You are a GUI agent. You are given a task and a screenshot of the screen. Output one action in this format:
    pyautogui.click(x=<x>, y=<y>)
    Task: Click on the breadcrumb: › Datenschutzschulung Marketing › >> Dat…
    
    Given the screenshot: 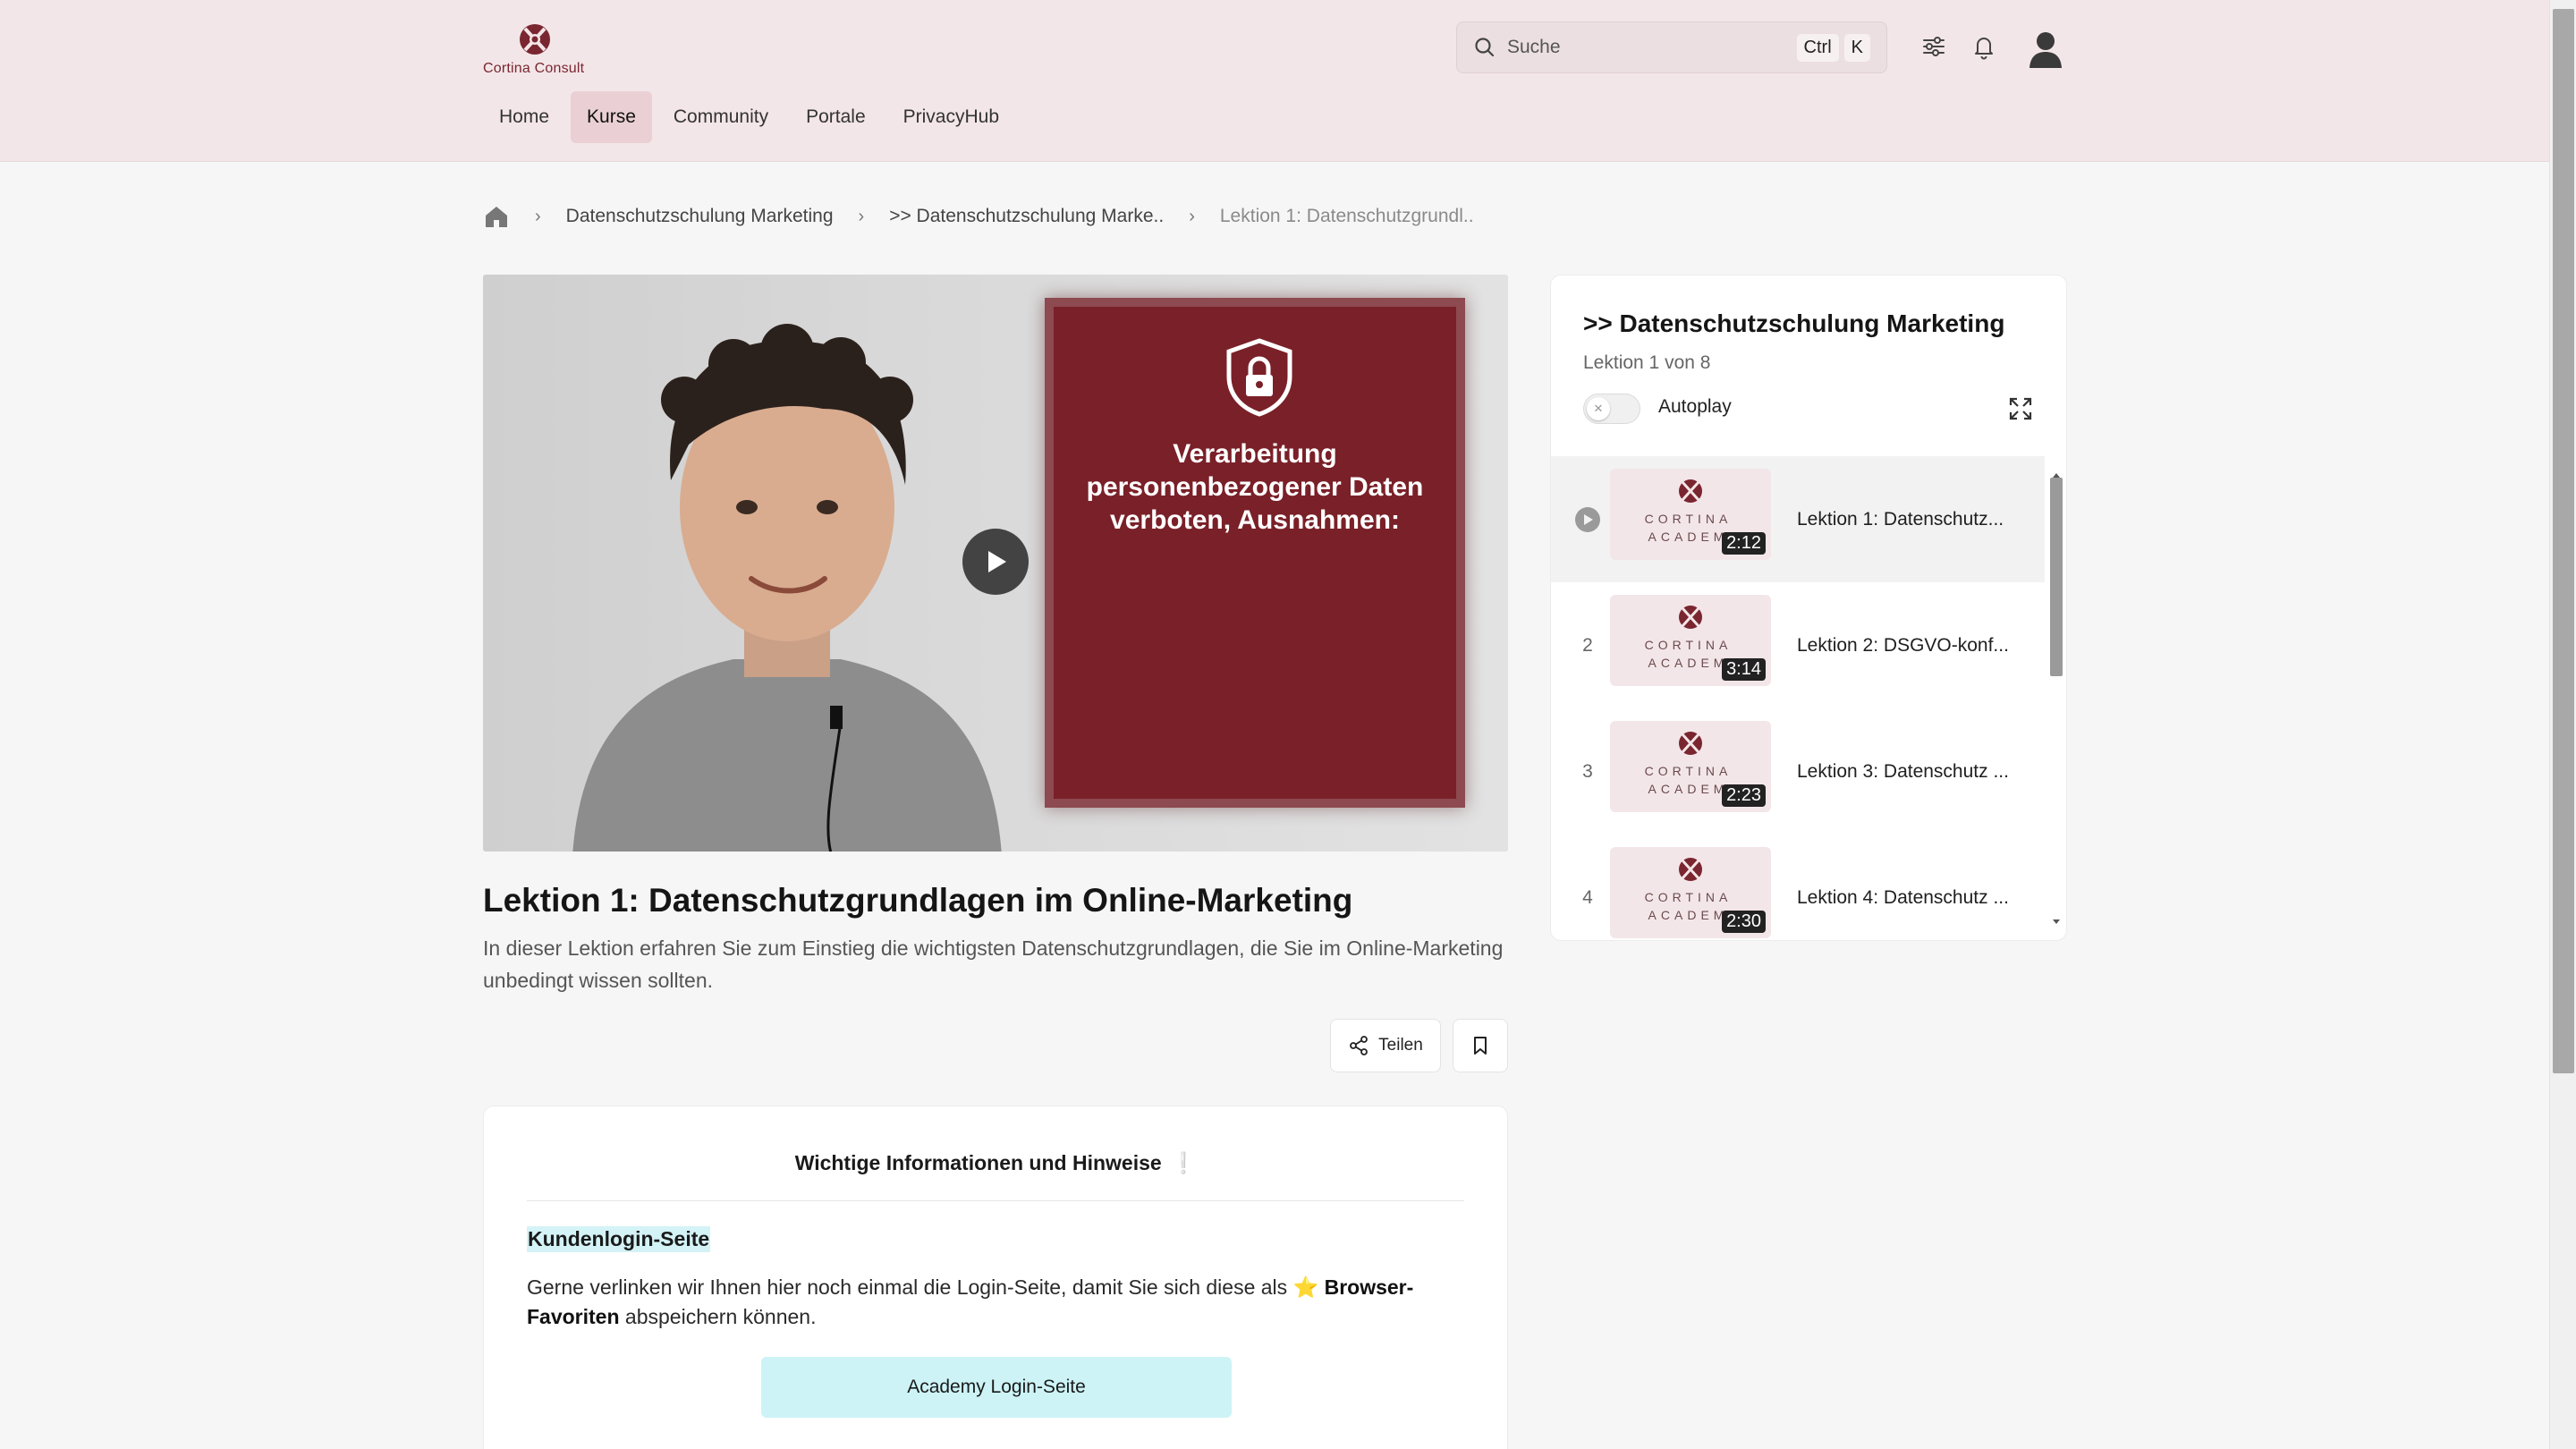 What is the action you would take?
    pyautogui.click(x=978, y=216)
    